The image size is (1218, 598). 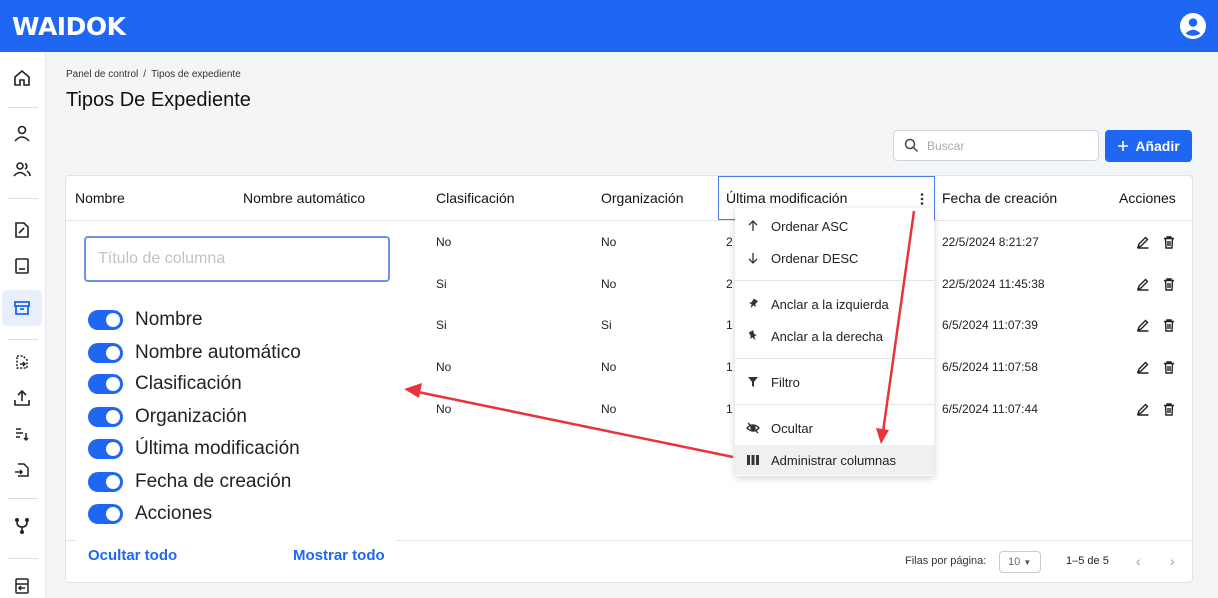 What do you see at coordinates (999, 198) in the screenshot?
I see `column-header-fecha-creacion: Fecha de creación` at bounding box center [999, 198].